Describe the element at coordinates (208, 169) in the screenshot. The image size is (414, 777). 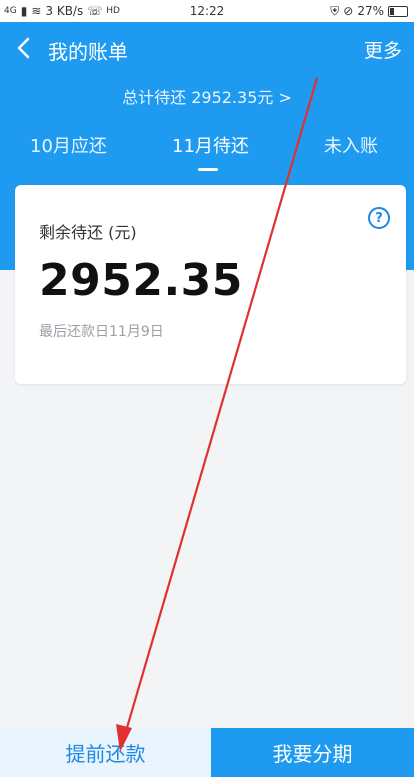
I see `active-tab-indicator` at that location.